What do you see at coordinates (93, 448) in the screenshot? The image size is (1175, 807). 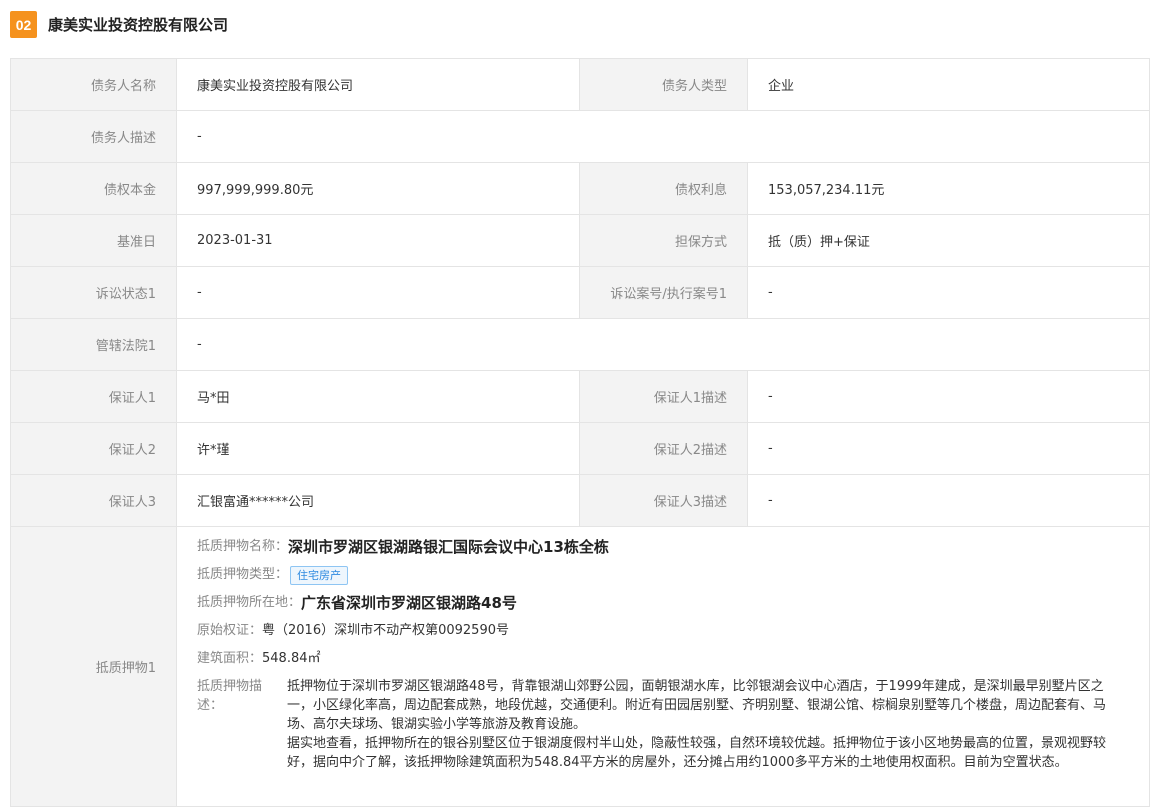 I see `guarantor2-label: 保证人2` at bounding box center [93, 448].